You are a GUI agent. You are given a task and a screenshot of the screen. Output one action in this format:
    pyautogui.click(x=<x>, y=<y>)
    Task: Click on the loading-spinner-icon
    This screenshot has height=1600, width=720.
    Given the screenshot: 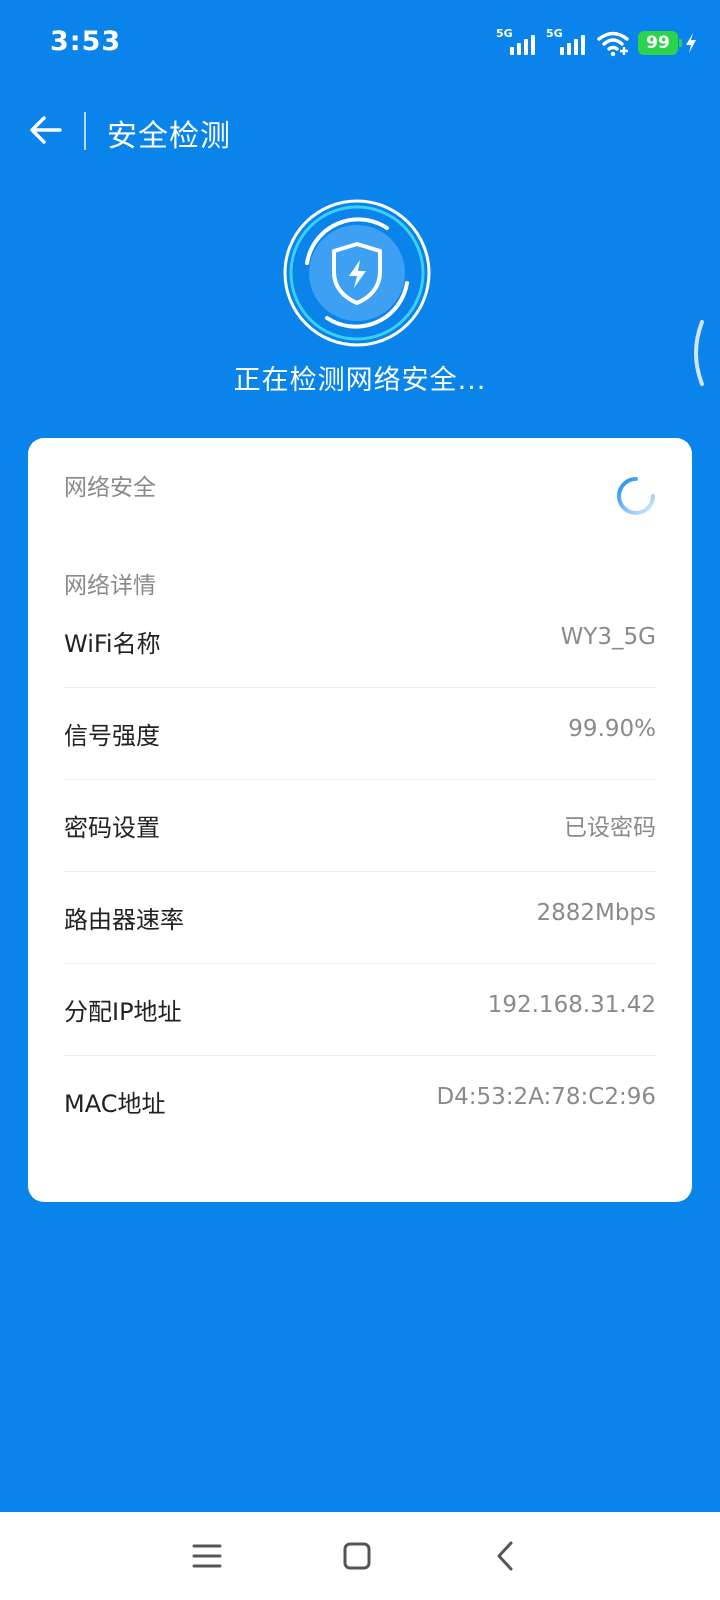 What is the action you would take?
    pyautogui.click(x=636, y=496)
    